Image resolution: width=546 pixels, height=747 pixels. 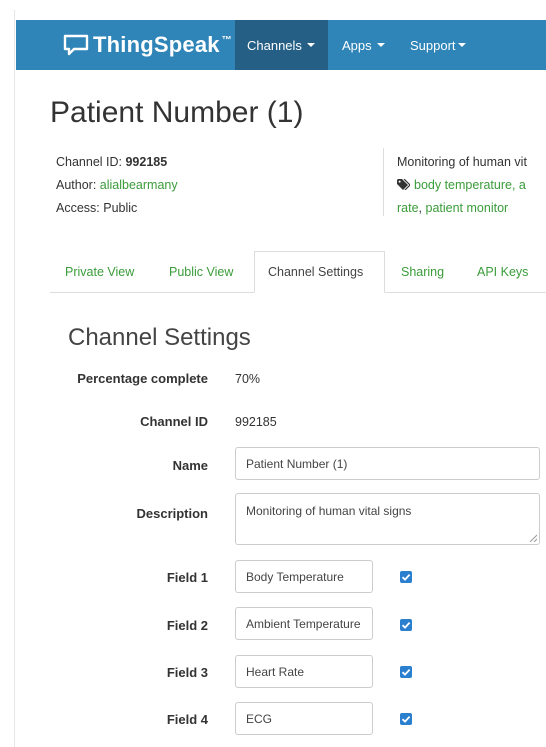 I want to click on nav-channels: Channels, so click(x=281, y=45).